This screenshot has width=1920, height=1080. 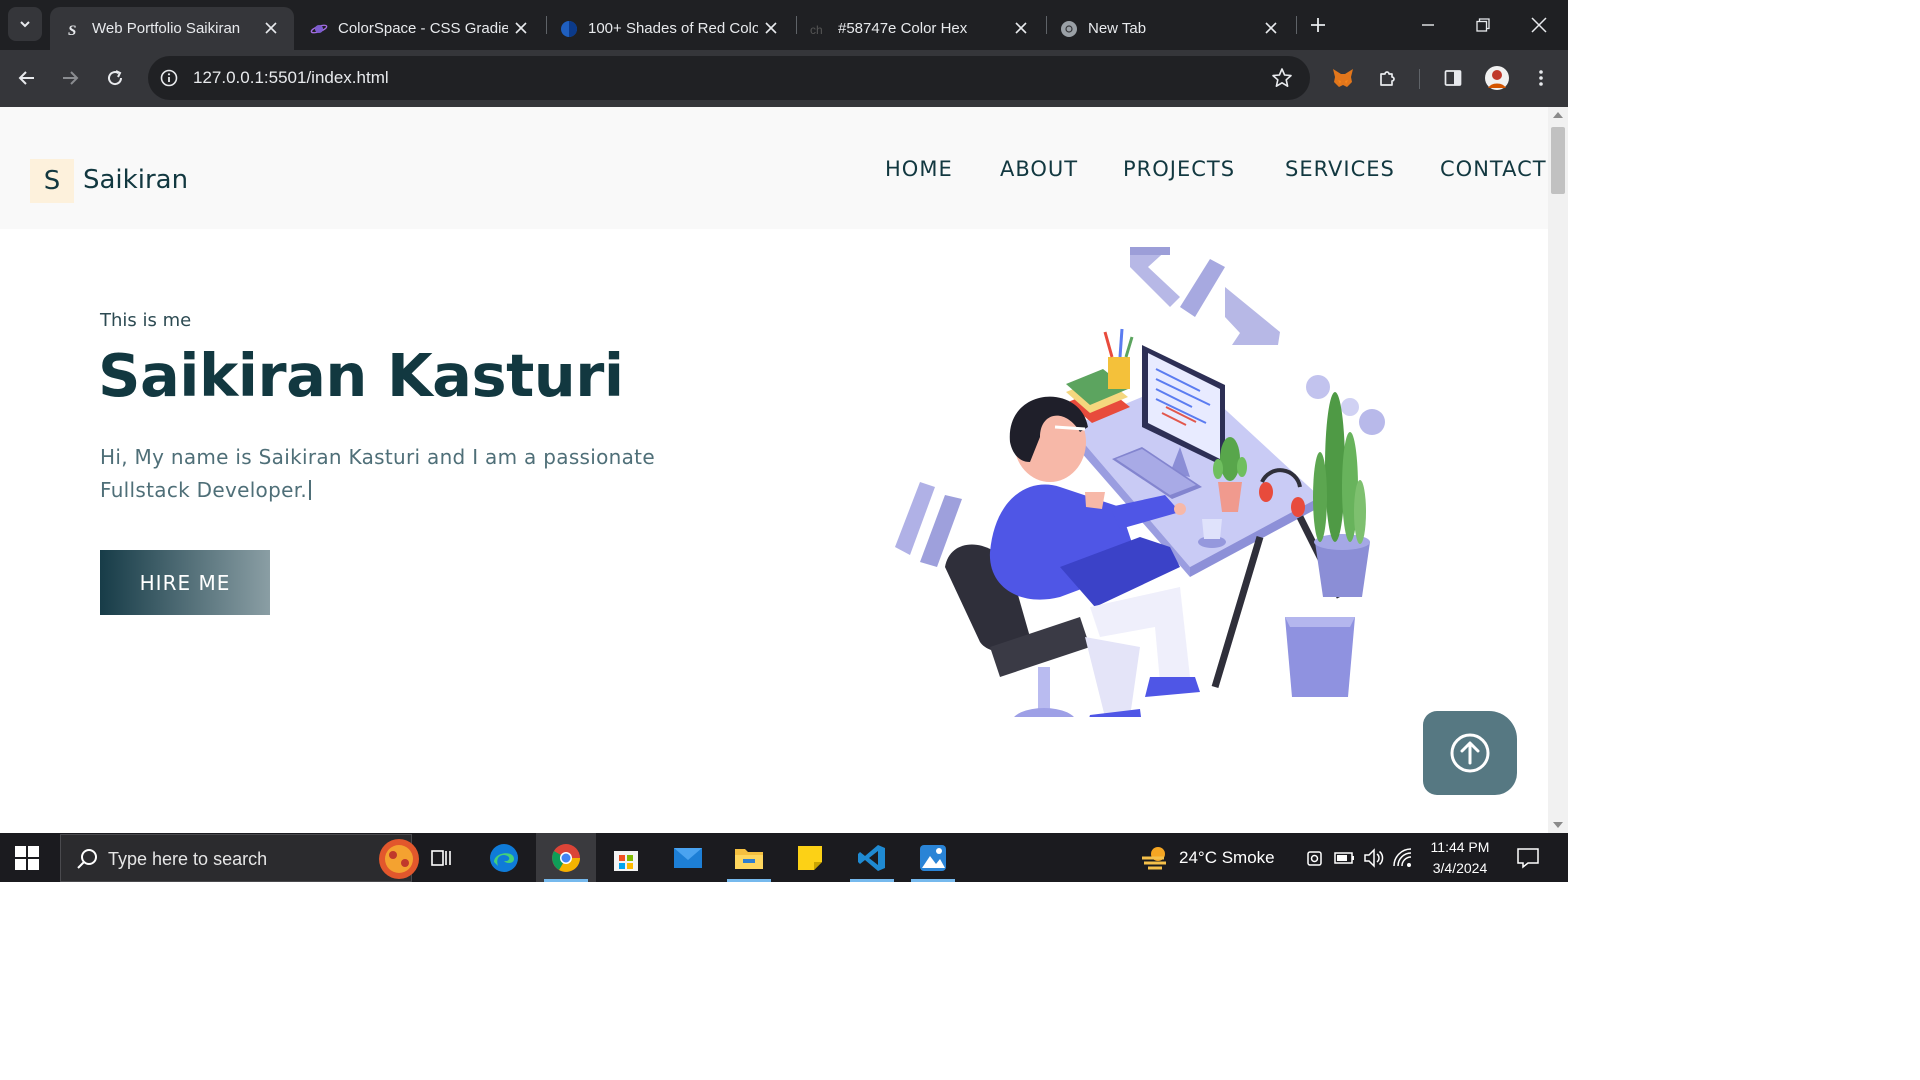 What do you see at coordinates (1296, 25) in the screenshot?
I see `tab-separator` at bounding box center [1296, 25].